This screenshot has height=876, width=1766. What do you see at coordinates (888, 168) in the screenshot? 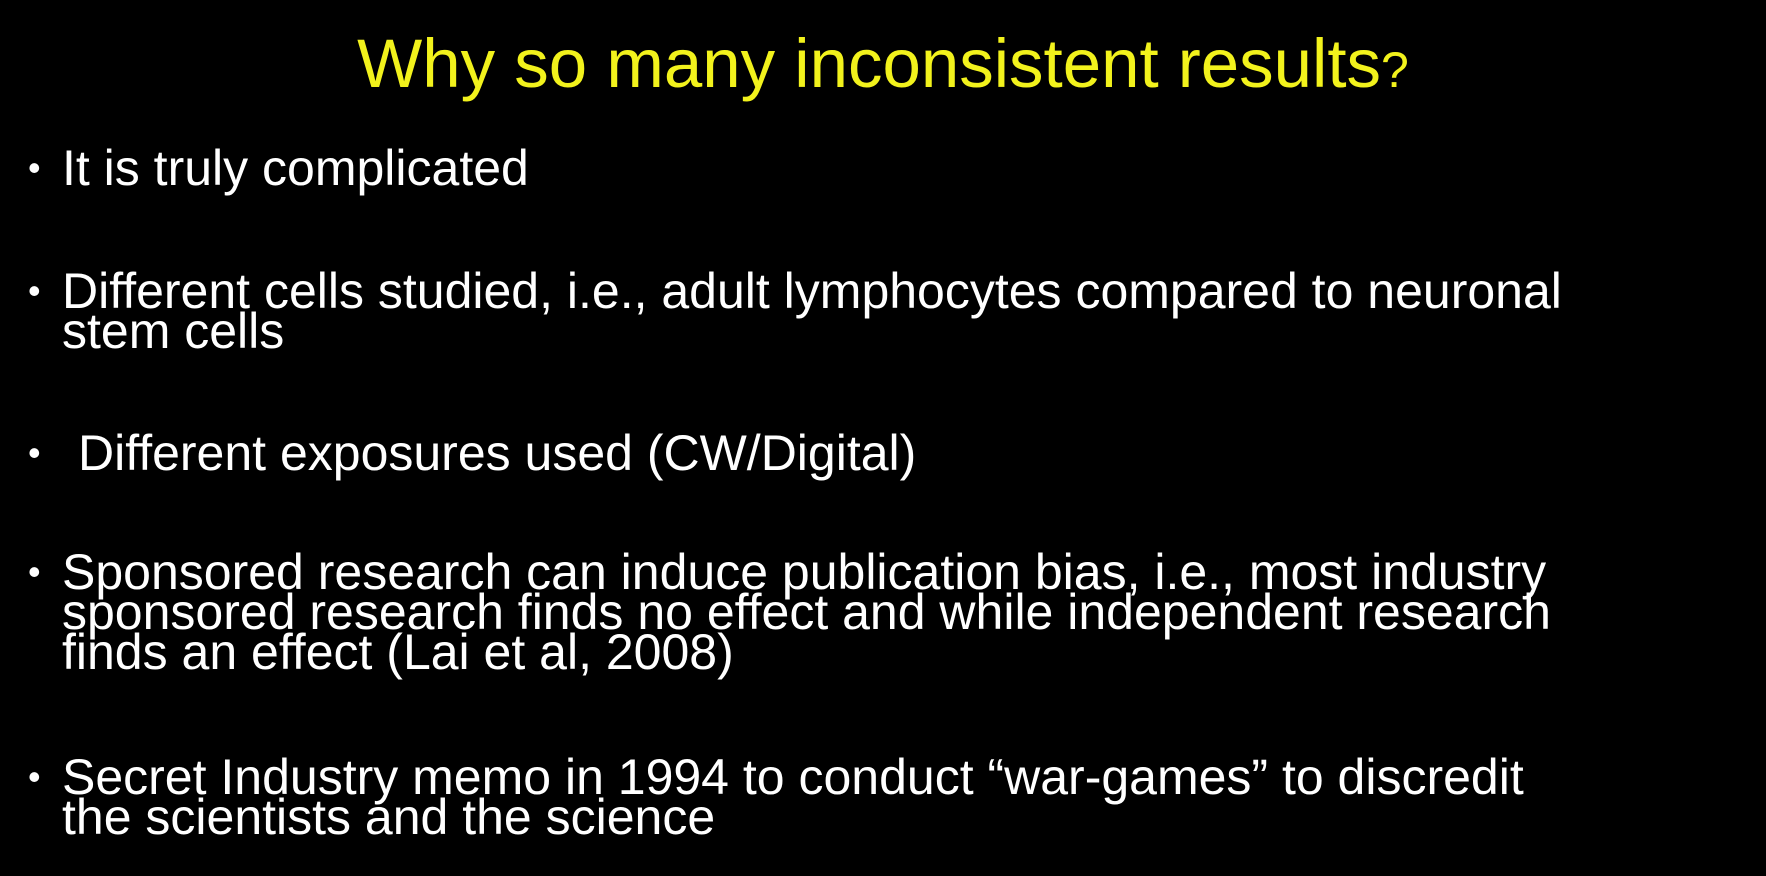
I see `bullet-item: • It is truly complicated` at bounding box center [888, 168].